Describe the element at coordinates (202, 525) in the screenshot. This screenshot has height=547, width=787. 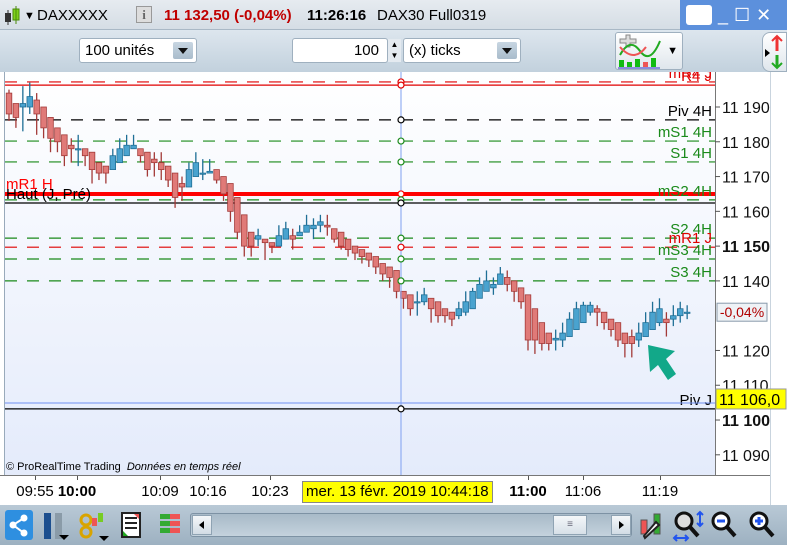
I see `scroll-left-icon` at that location.